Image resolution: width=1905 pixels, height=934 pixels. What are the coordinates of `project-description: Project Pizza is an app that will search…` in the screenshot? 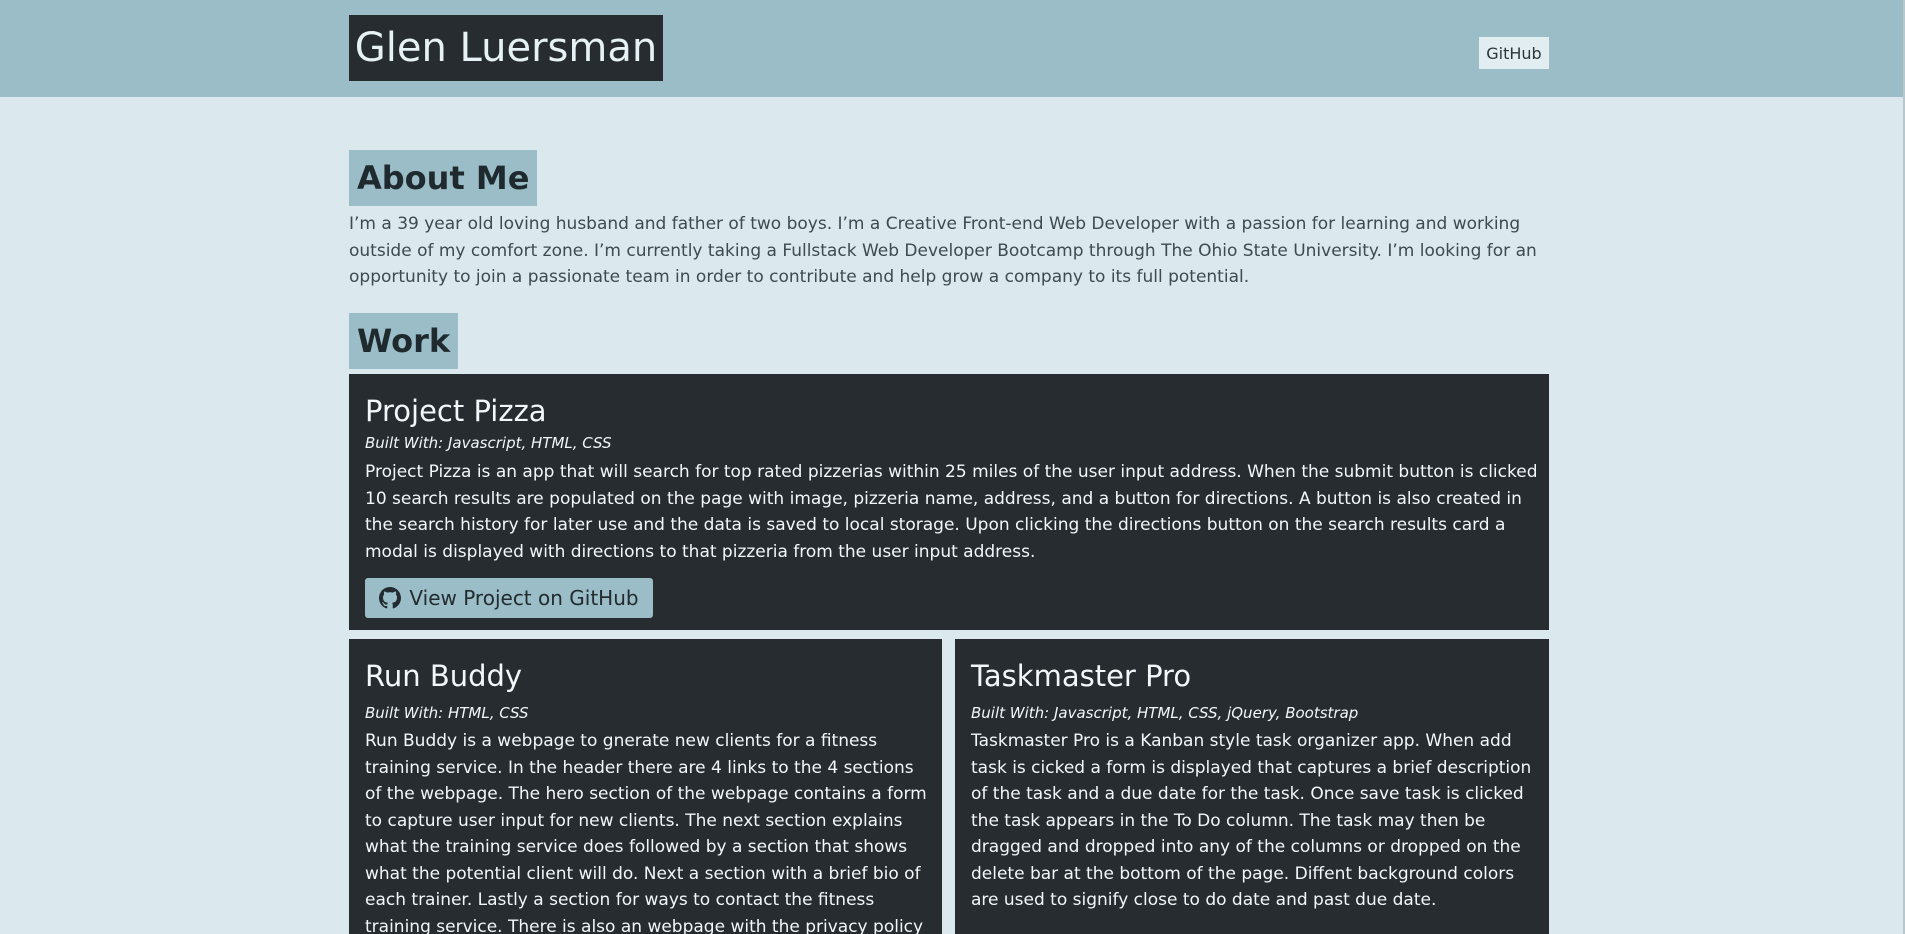 It's located at (951, 512).